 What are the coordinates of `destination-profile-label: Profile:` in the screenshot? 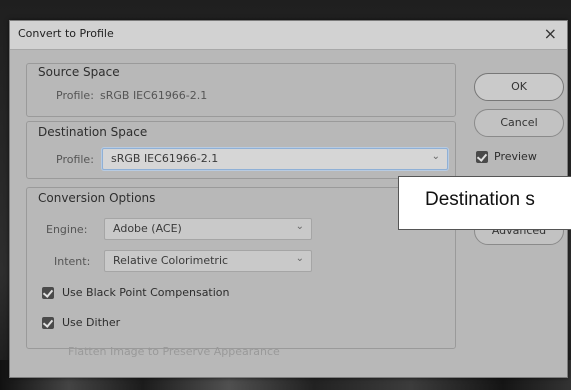 It's located at (75, 159).